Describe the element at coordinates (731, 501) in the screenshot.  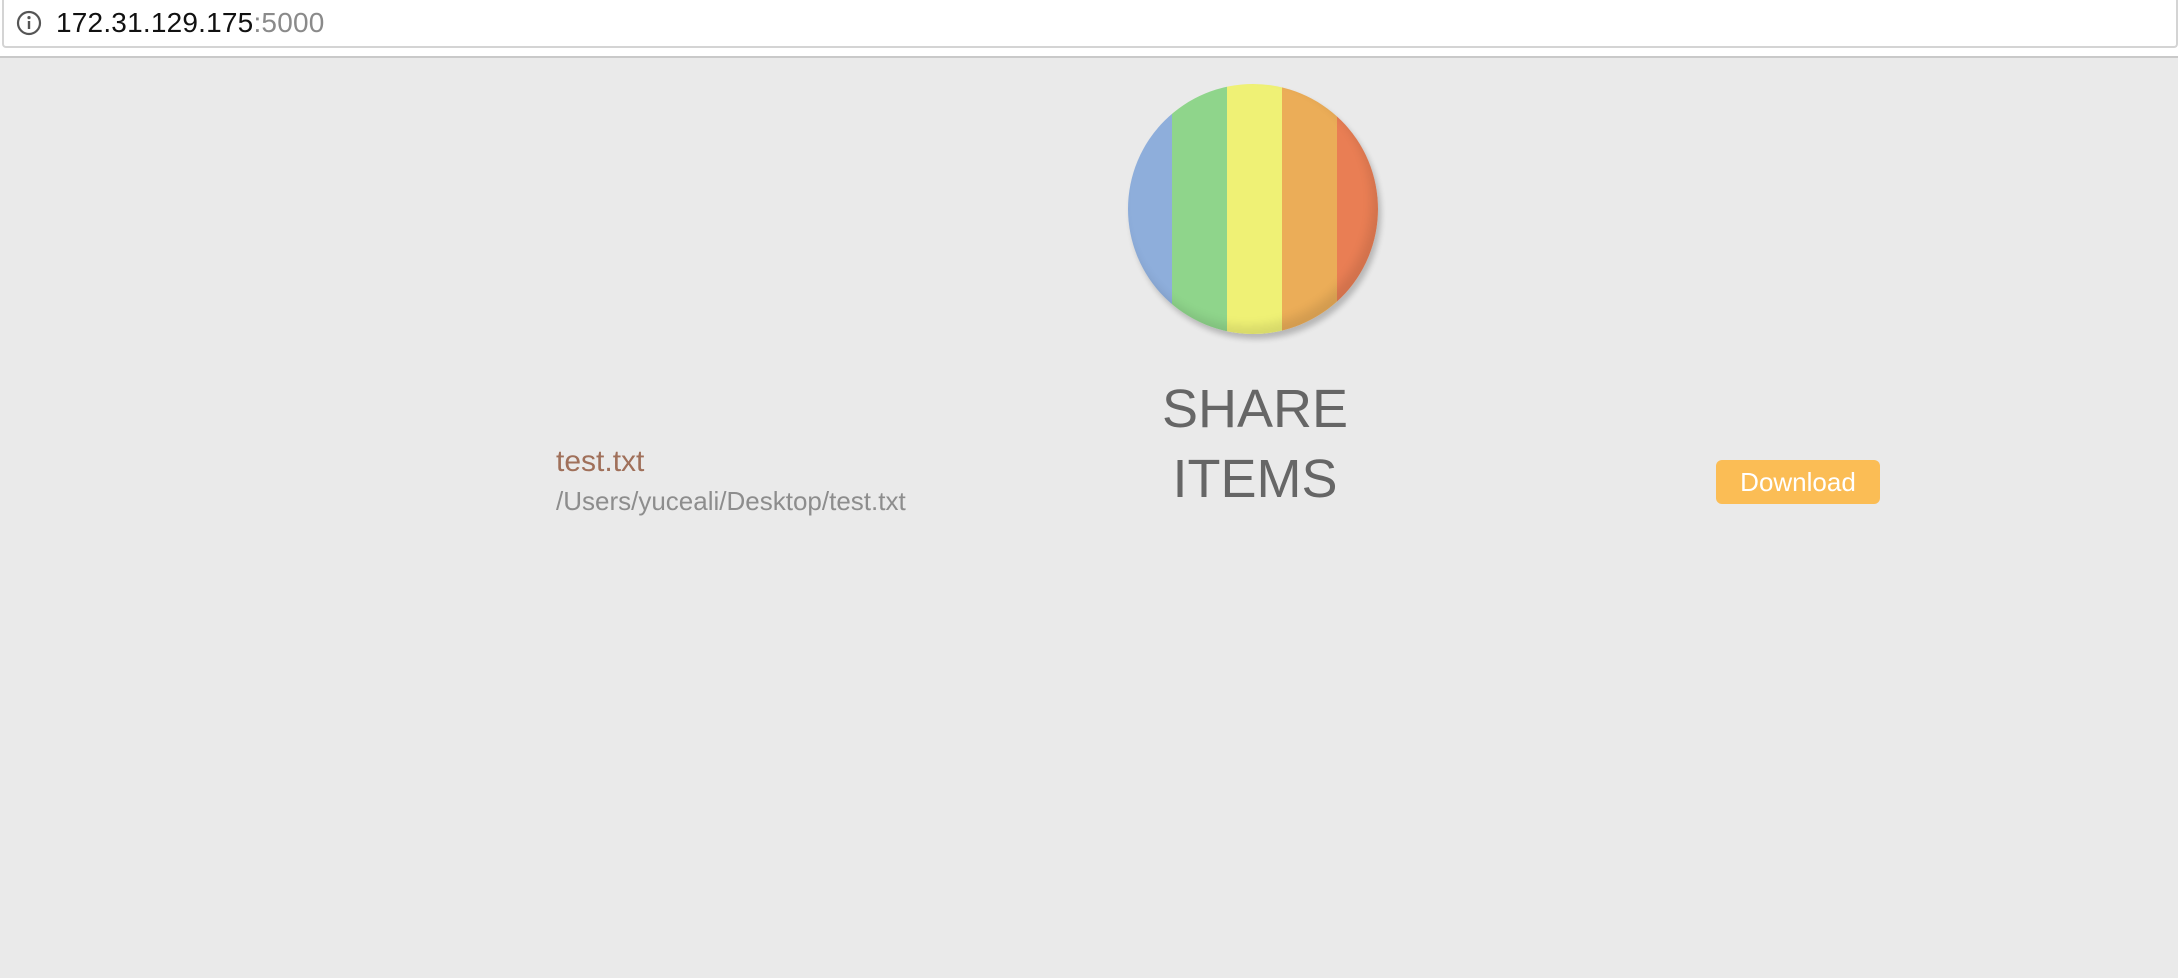
I see `item-path: /Users/yuceali/Desktop/test.txt` at that location.